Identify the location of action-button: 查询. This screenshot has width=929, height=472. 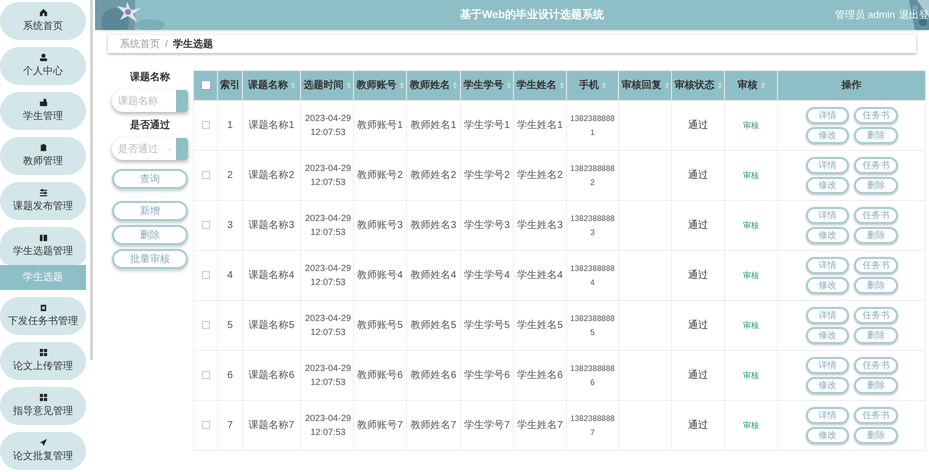
(150, 179).